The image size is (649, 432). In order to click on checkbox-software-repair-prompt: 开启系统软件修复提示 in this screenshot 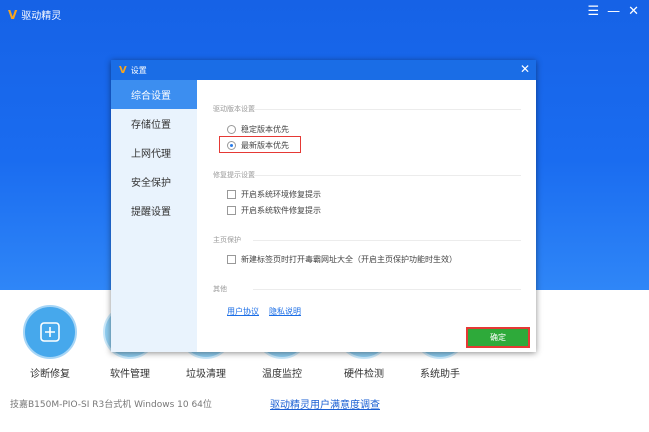, I will do `click(274, 210)`.